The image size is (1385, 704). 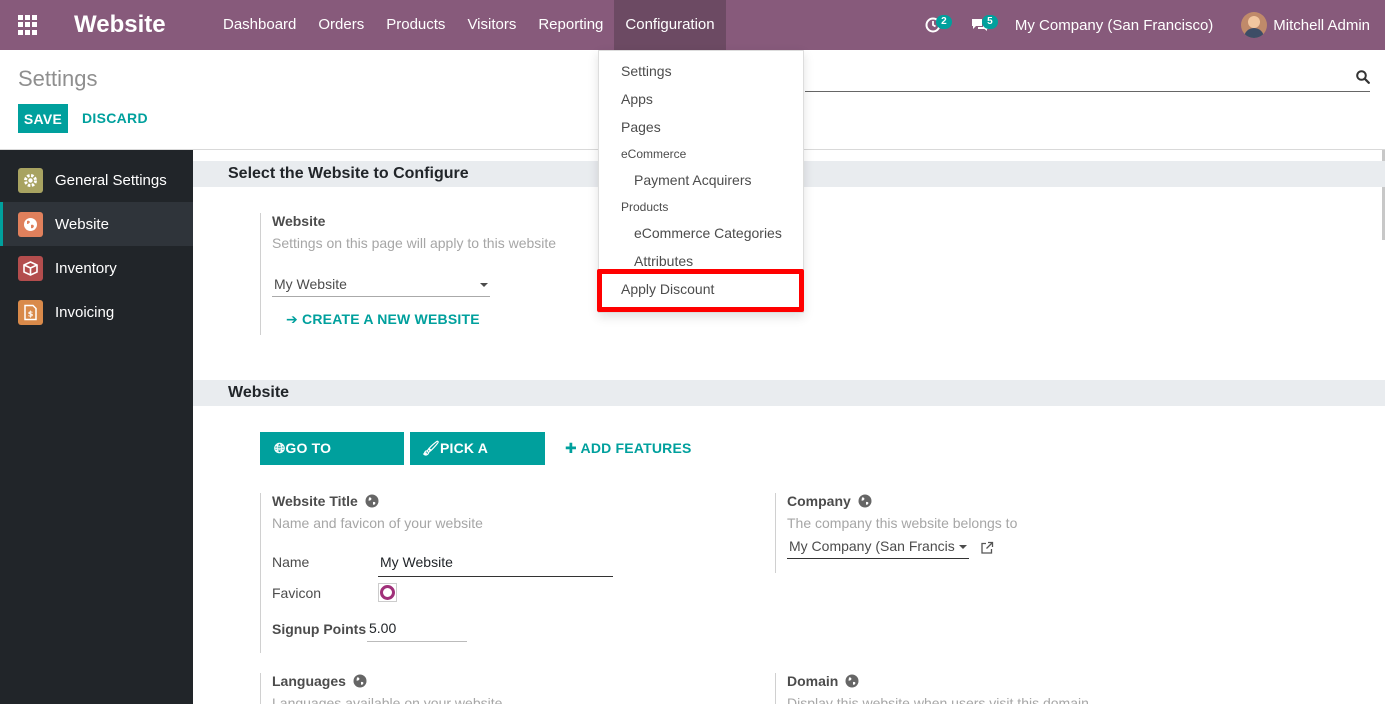 What do you see at coordinates (86, 268) in the screenshot?
I see `sidebar-item-label: Inventory` at bounding box center [86, 268].